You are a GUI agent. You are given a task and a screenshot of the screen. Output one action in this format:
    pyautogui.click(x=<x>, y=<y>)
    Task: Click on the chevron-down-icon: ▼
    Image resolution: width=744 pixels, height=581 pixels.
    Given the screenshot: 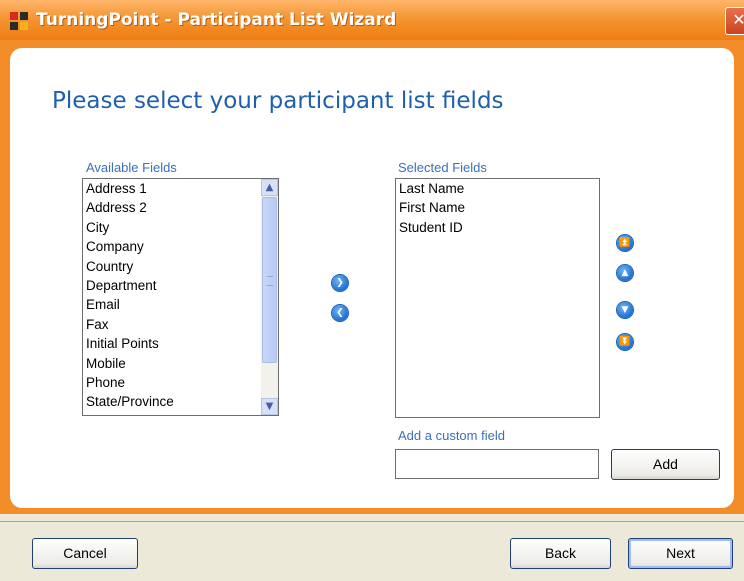 What is the action you would take?
    pyautogui.click(x=269, y=406)
    